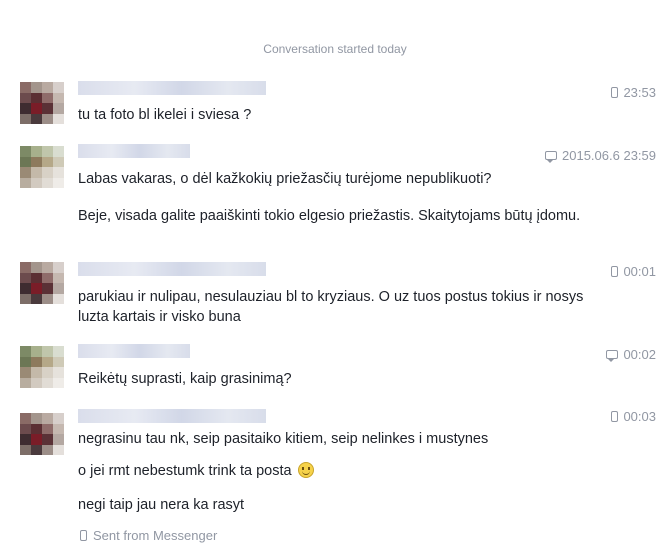 This screenshot has height=553, width=670. Describe the element at coordinates (165, 115) in the screenshot. I see `message-text: tu ta foto bl ikelei i sviesa ?` at that location.